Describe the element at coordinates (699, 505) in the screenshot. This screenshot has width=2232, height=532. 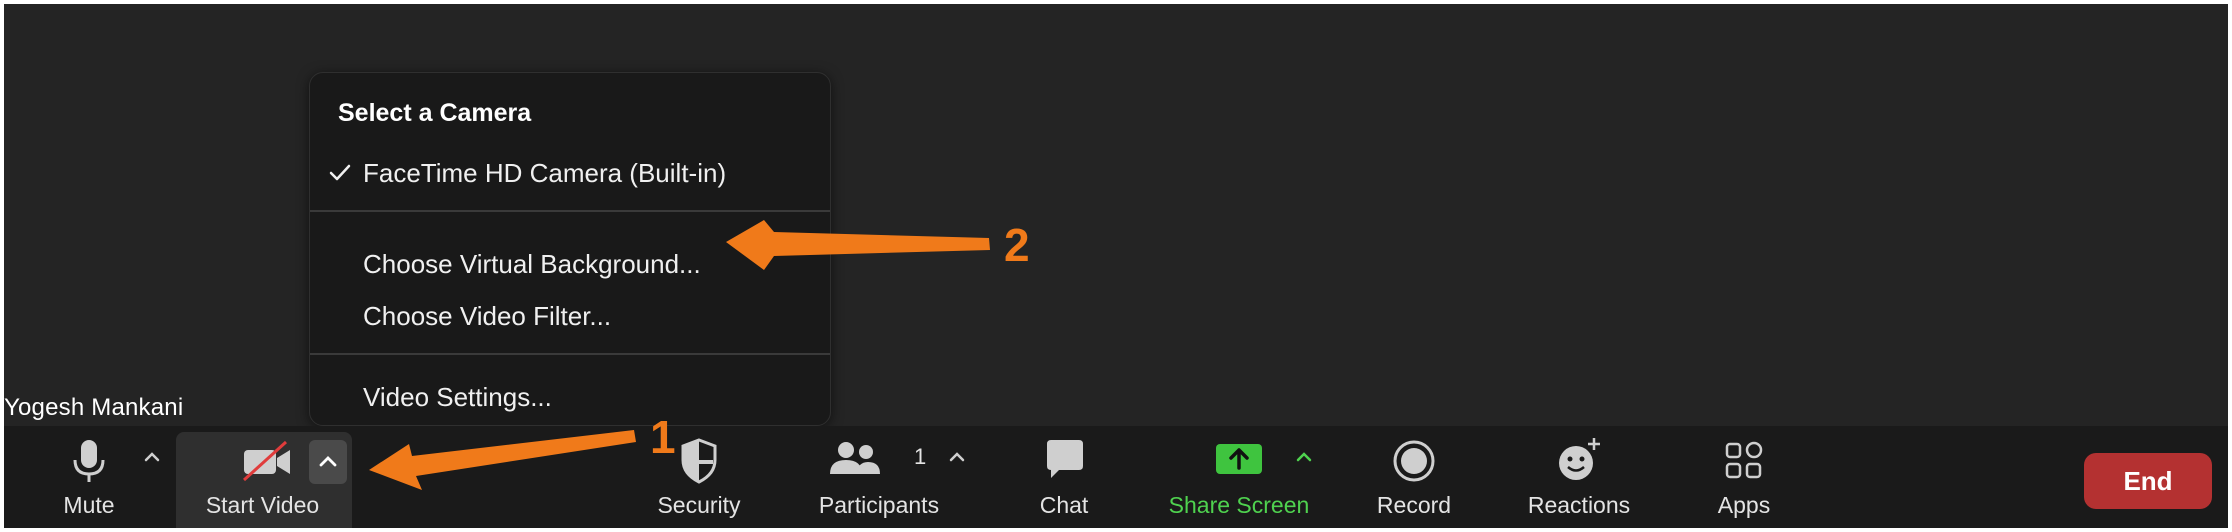
I see `security-label: Security` at that location.